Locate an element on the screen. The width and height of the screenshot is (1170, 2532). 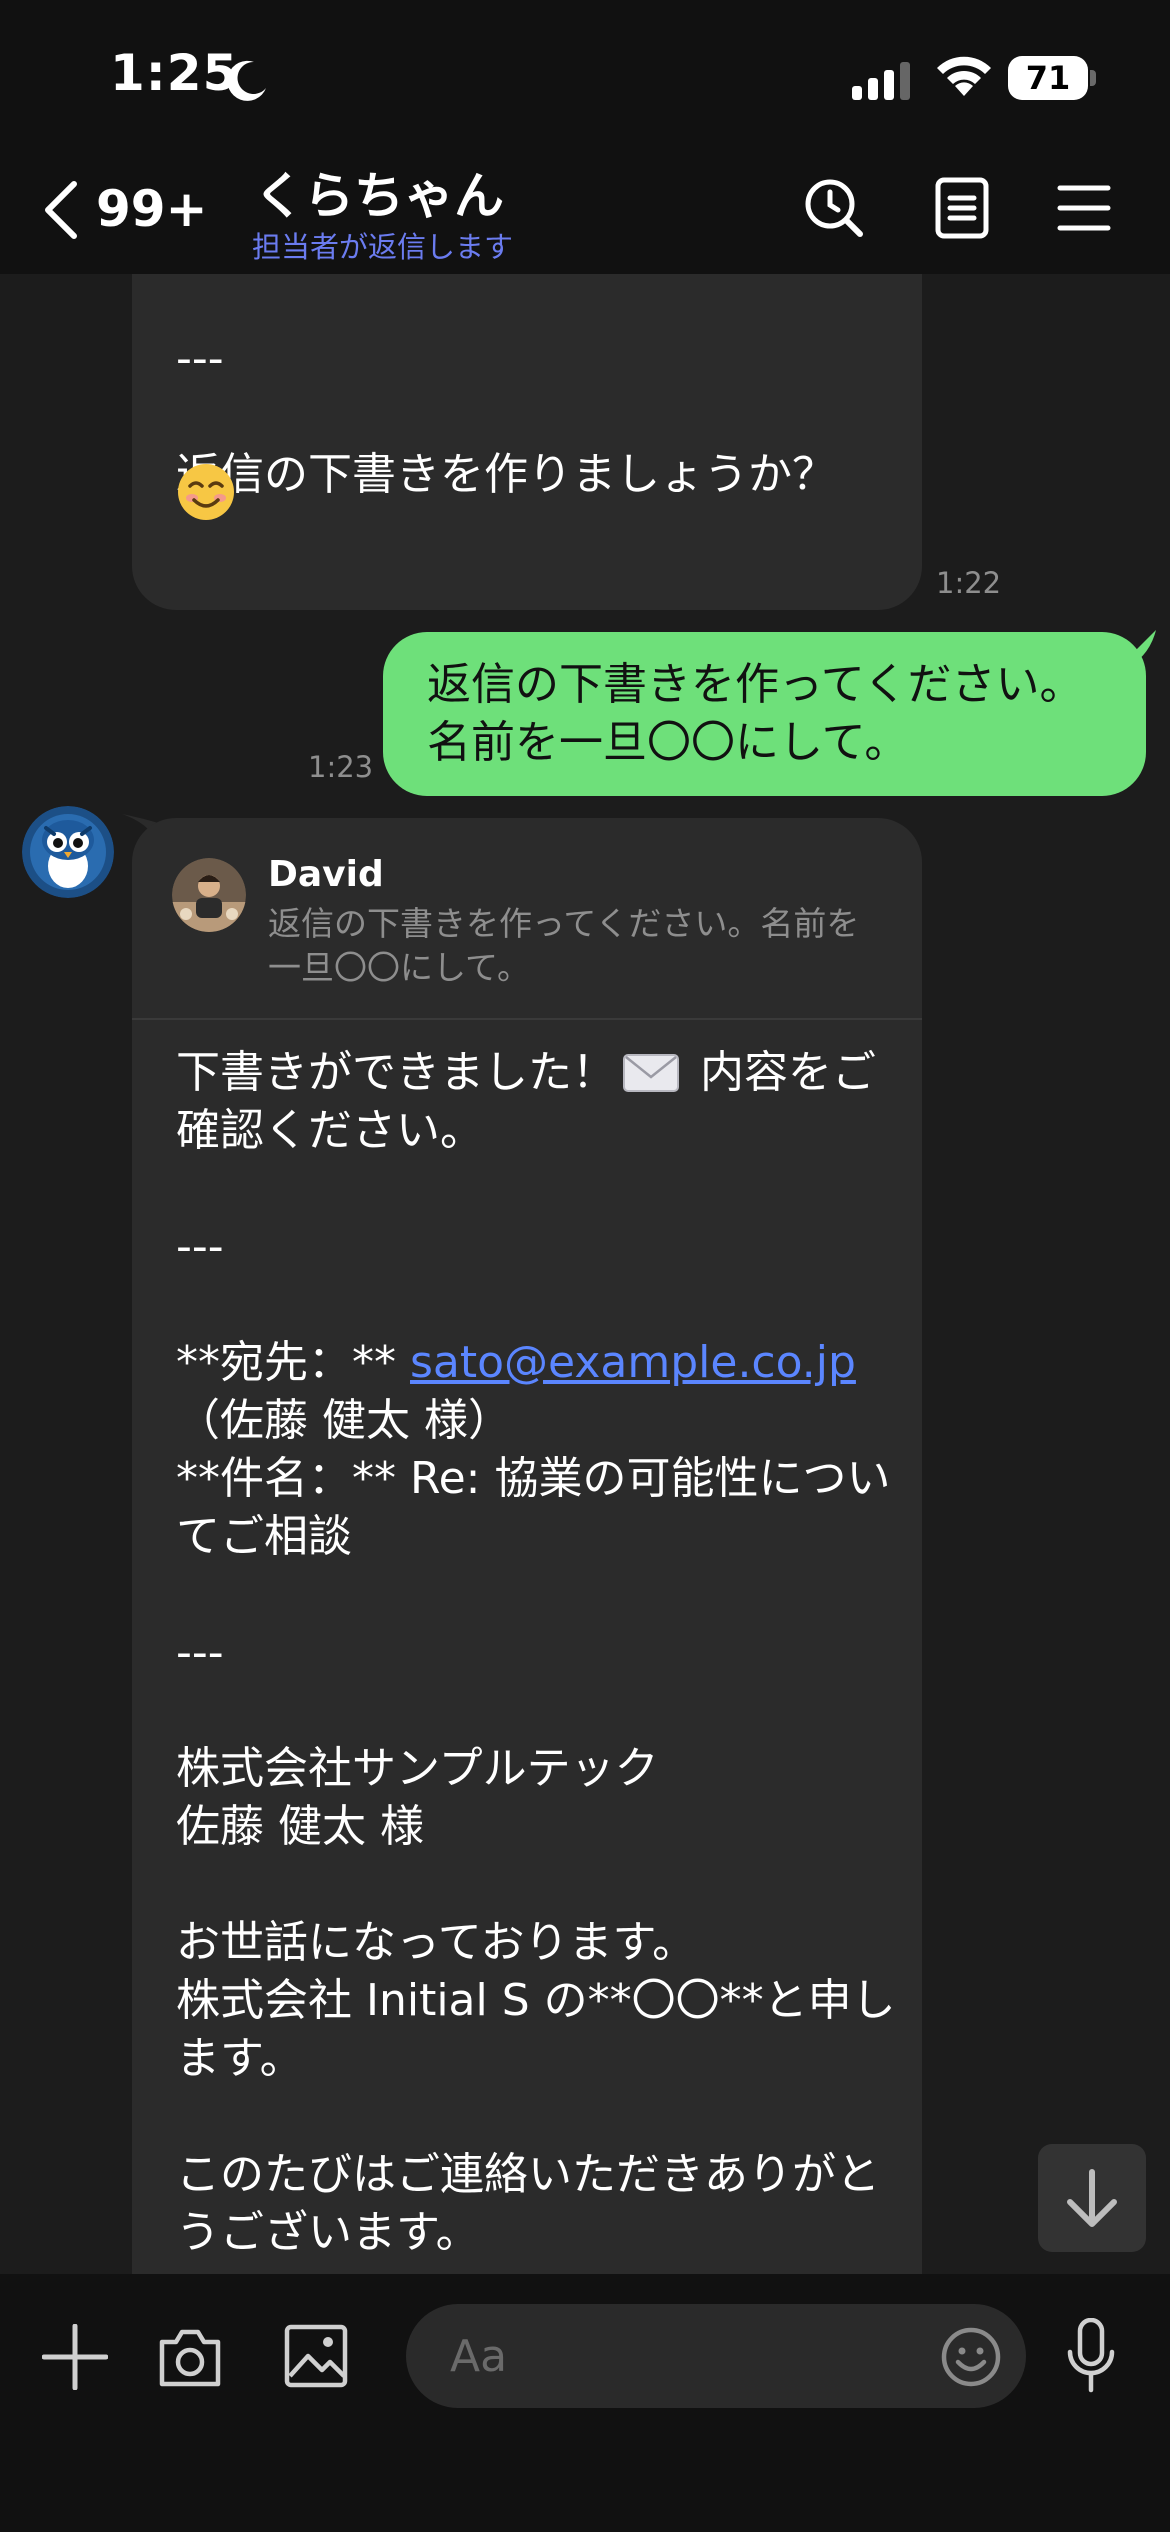
camera-icon is located at coordinates (190, 2357).